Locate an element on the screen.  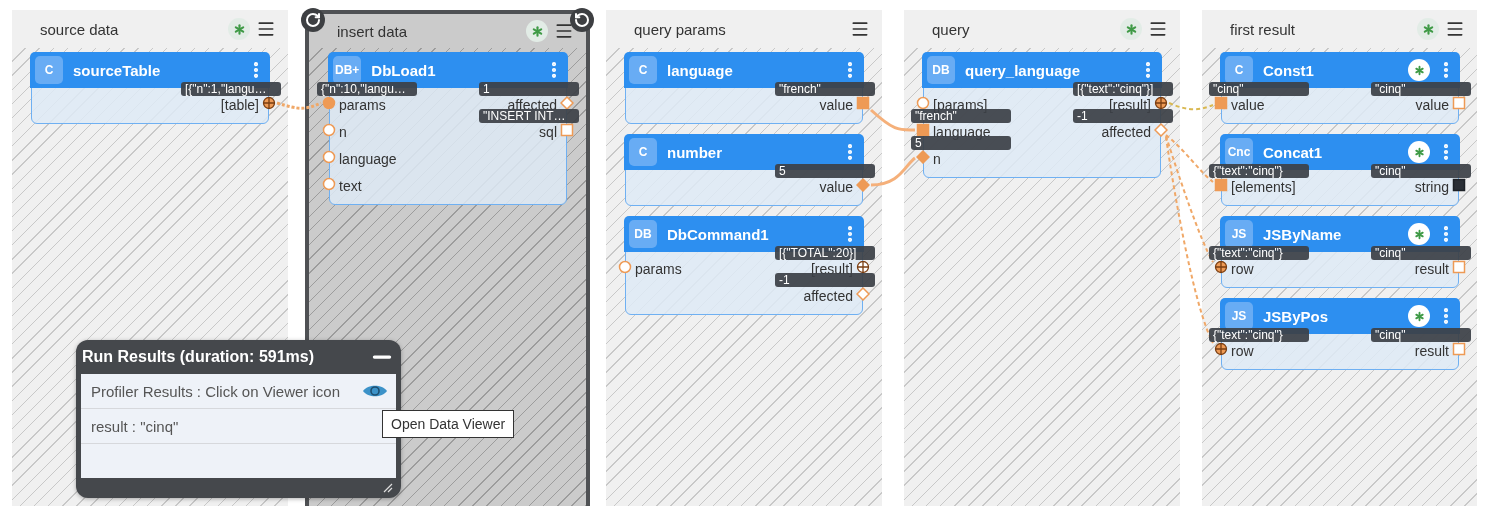
column-title: first result is located at coordinates (1263, 29).